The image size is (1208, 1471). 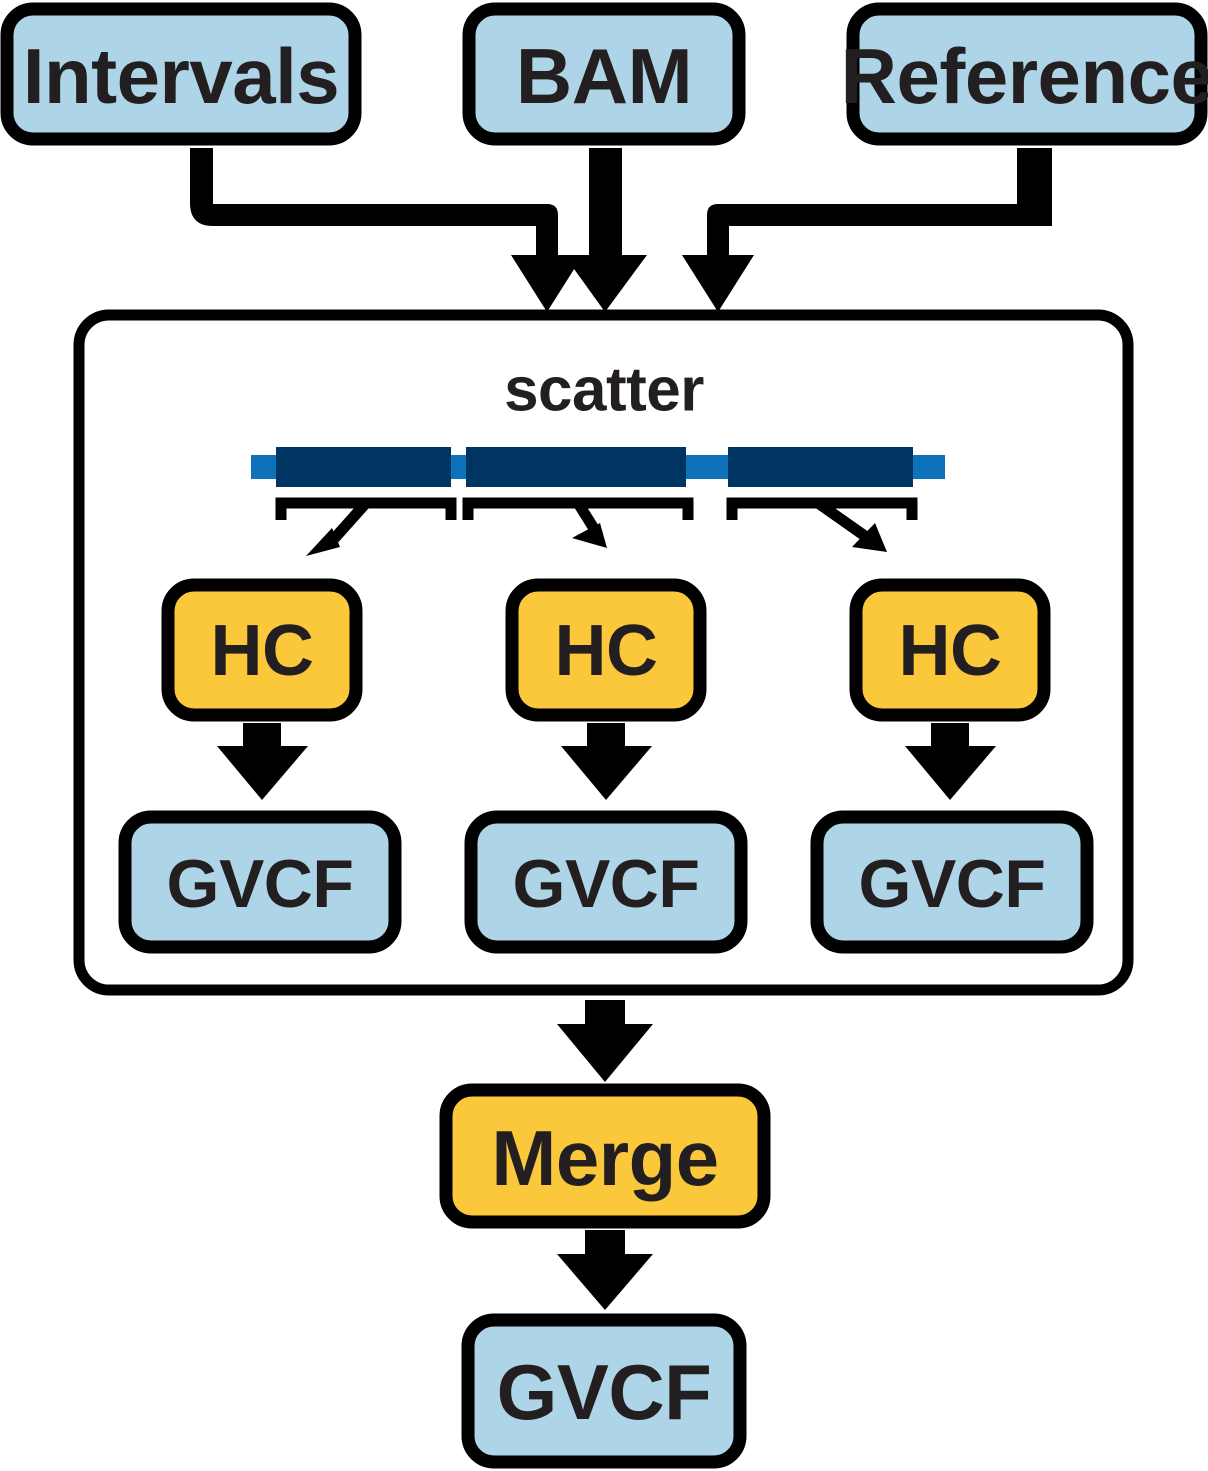 I want to click on output-box-gvcf-3: GVCF, so click(x=952, y=882).